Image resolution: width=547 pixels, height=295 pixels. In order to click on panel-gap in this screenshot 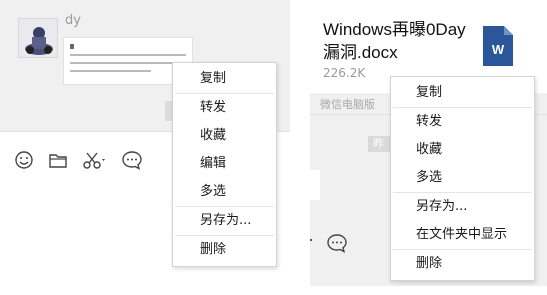, I will do `click(300, 147)`.